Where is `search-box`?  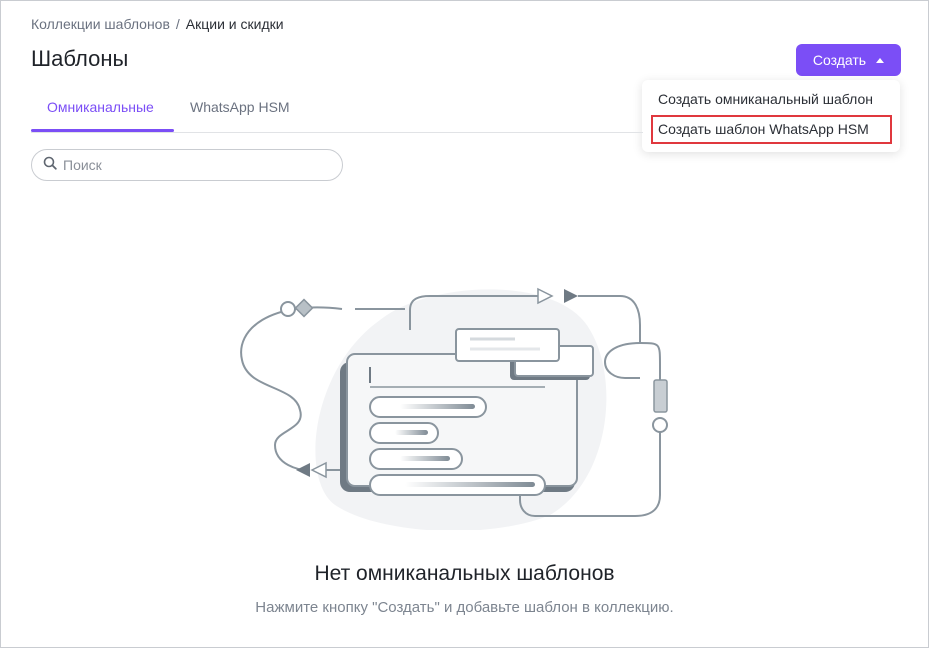
search-box is located at coordinates (187, 165).